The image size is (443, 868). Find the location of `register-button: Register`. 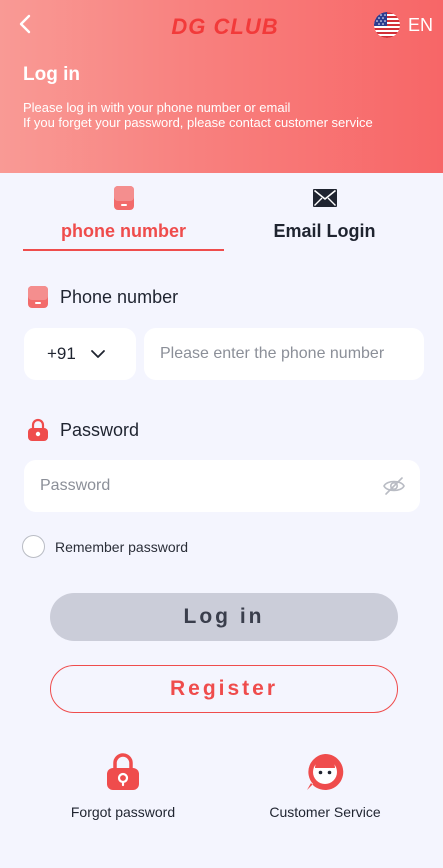

register-button: Register is located at coordinates (224, 689).